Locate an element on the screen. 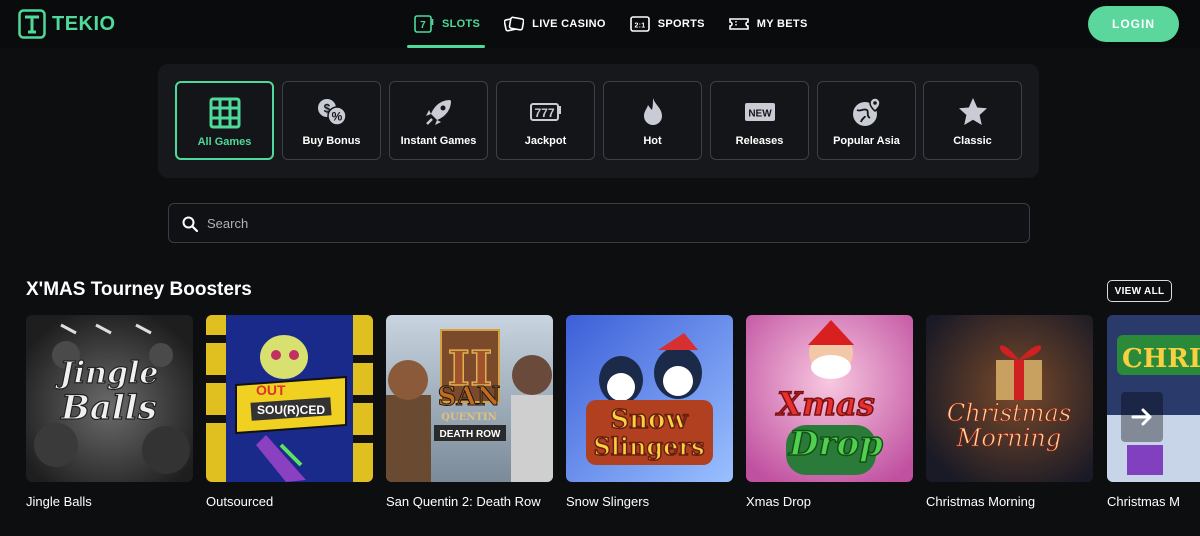 Image resolution: width=1200 pixels, height=536 pixels. search-bar is located at coordinates (599, 223).